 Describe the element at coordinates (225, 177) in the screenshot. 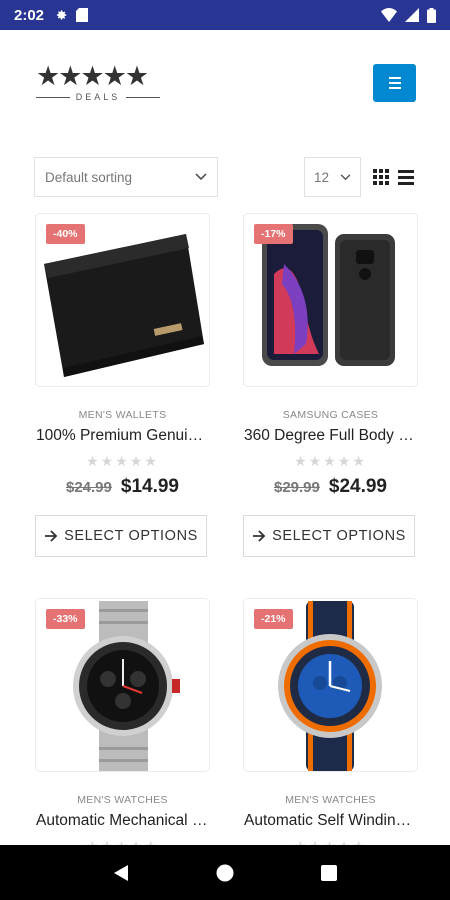

I see `shop-toolbar: Default sorting 12` at that location.